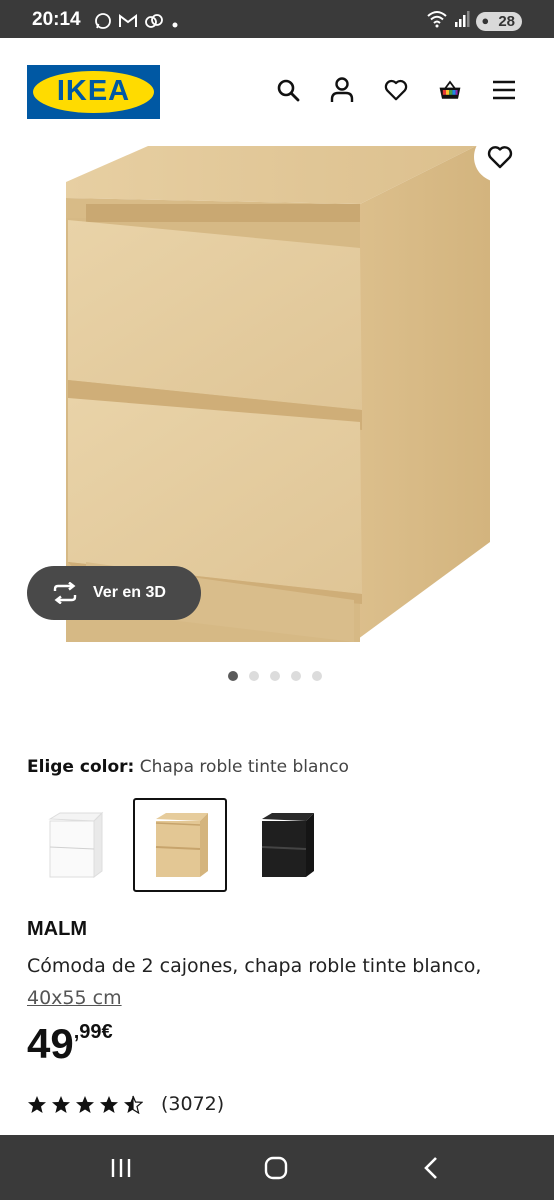  What do you see at coordinates (103, 23) in the screenshot?
I see `whatsapp-icon` at bounding box center [103, 23].